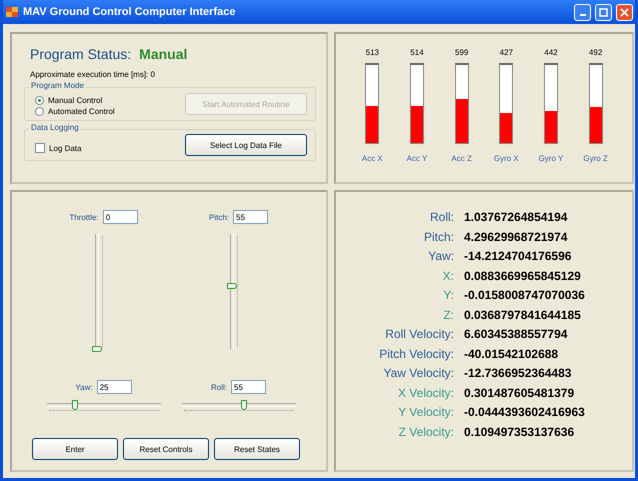  What do you see at coordinates (523, 276) in the screenshot?
I see `state-value: 0.0883669965845129` at bounding box center [523, 276].